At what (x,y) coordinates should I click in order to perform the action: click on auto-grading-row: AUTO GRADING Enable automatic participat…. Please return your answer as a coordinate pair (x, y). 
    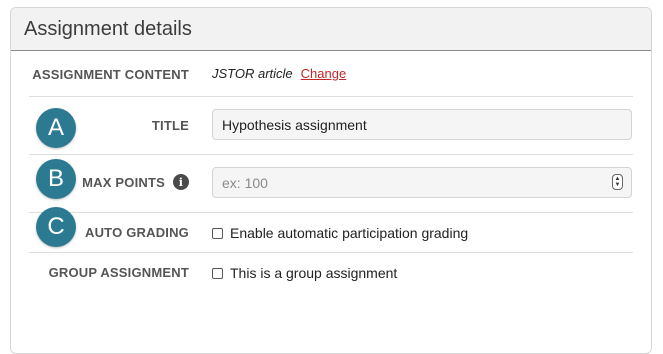
    Looking at the image, I should click on (331, 232).